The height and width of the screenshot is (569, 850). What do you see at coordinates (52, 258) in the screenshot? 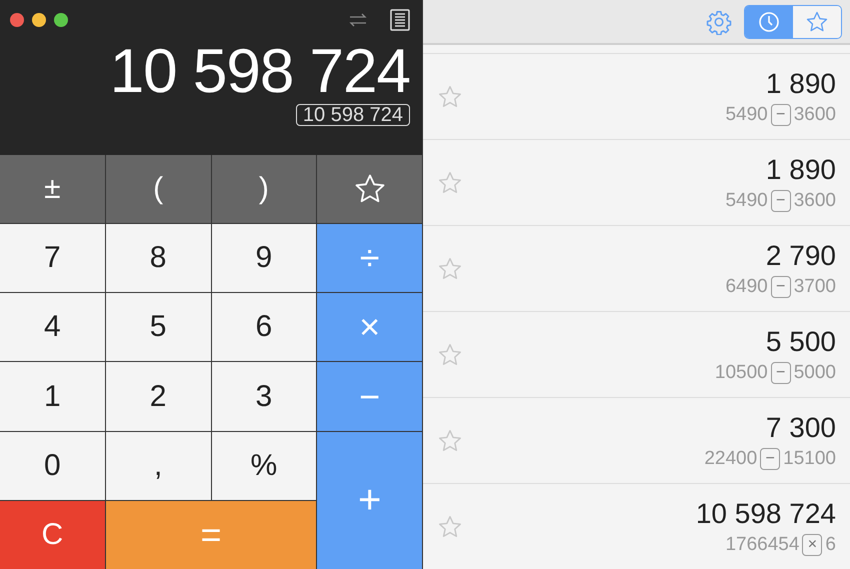
I see `calculator-key: 7` at bounding box center [52, 258].